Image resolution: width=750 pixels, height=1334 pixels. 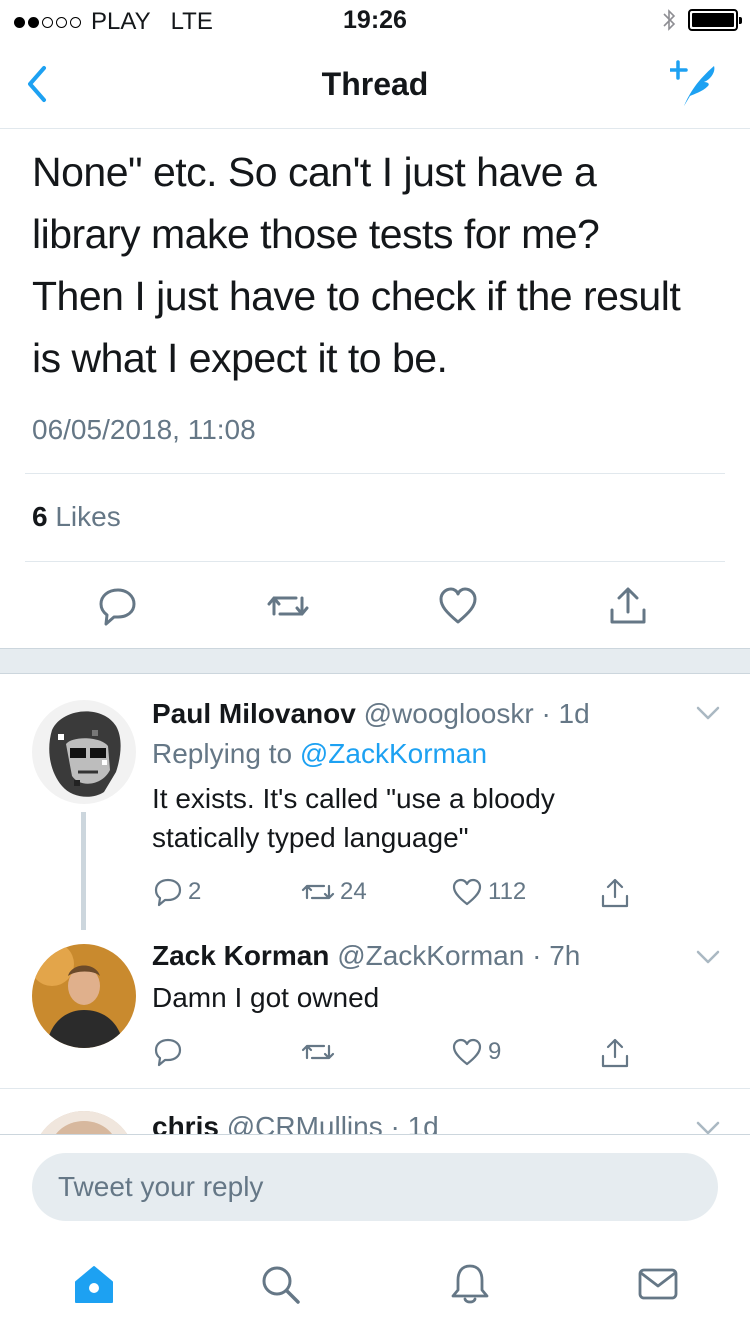 What do you see at coordinates (83, 871) in the screenshot?
I see `thread-connector-line` at bounding box center [83, 871].